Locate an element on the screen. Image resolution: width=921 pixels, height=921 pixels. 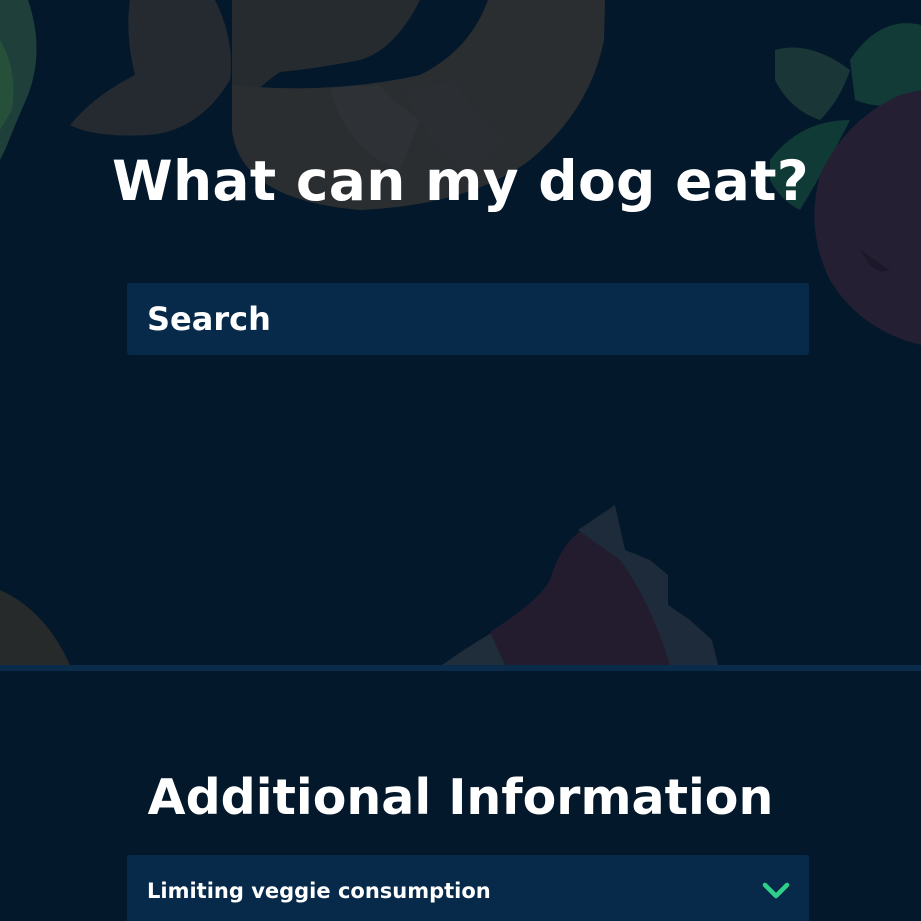
vegetable-illustration-left is located at coordinates (35, 627).